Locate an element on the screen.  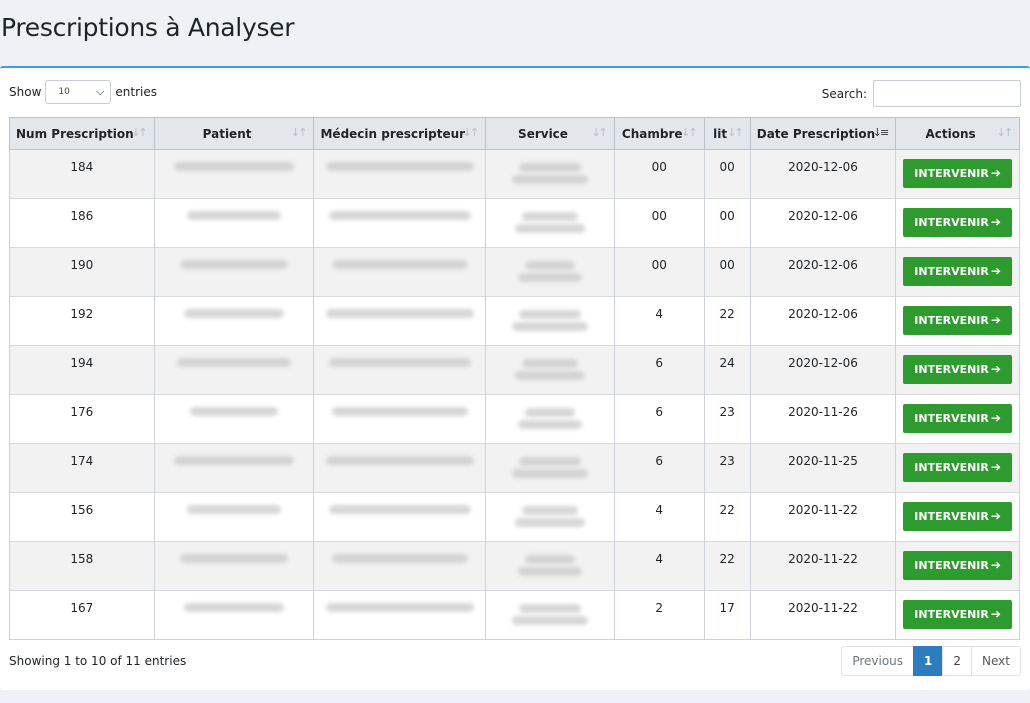
lit-cell: 23 is located at coordinates (727, 419).